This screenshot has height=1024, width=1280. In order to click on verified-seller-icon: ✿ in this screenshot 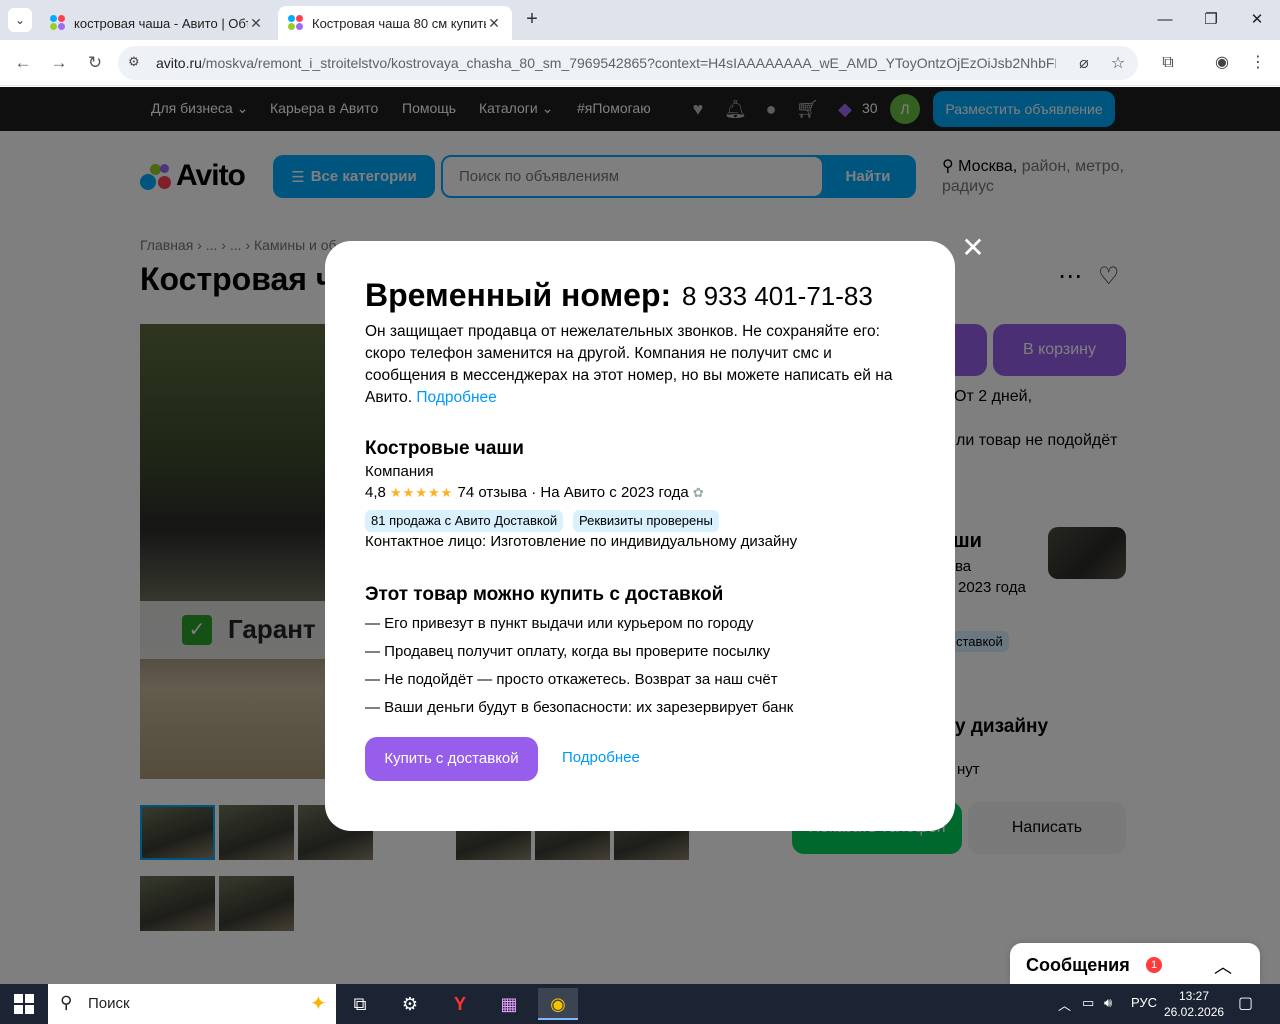, I will do `click(698, 492)`.